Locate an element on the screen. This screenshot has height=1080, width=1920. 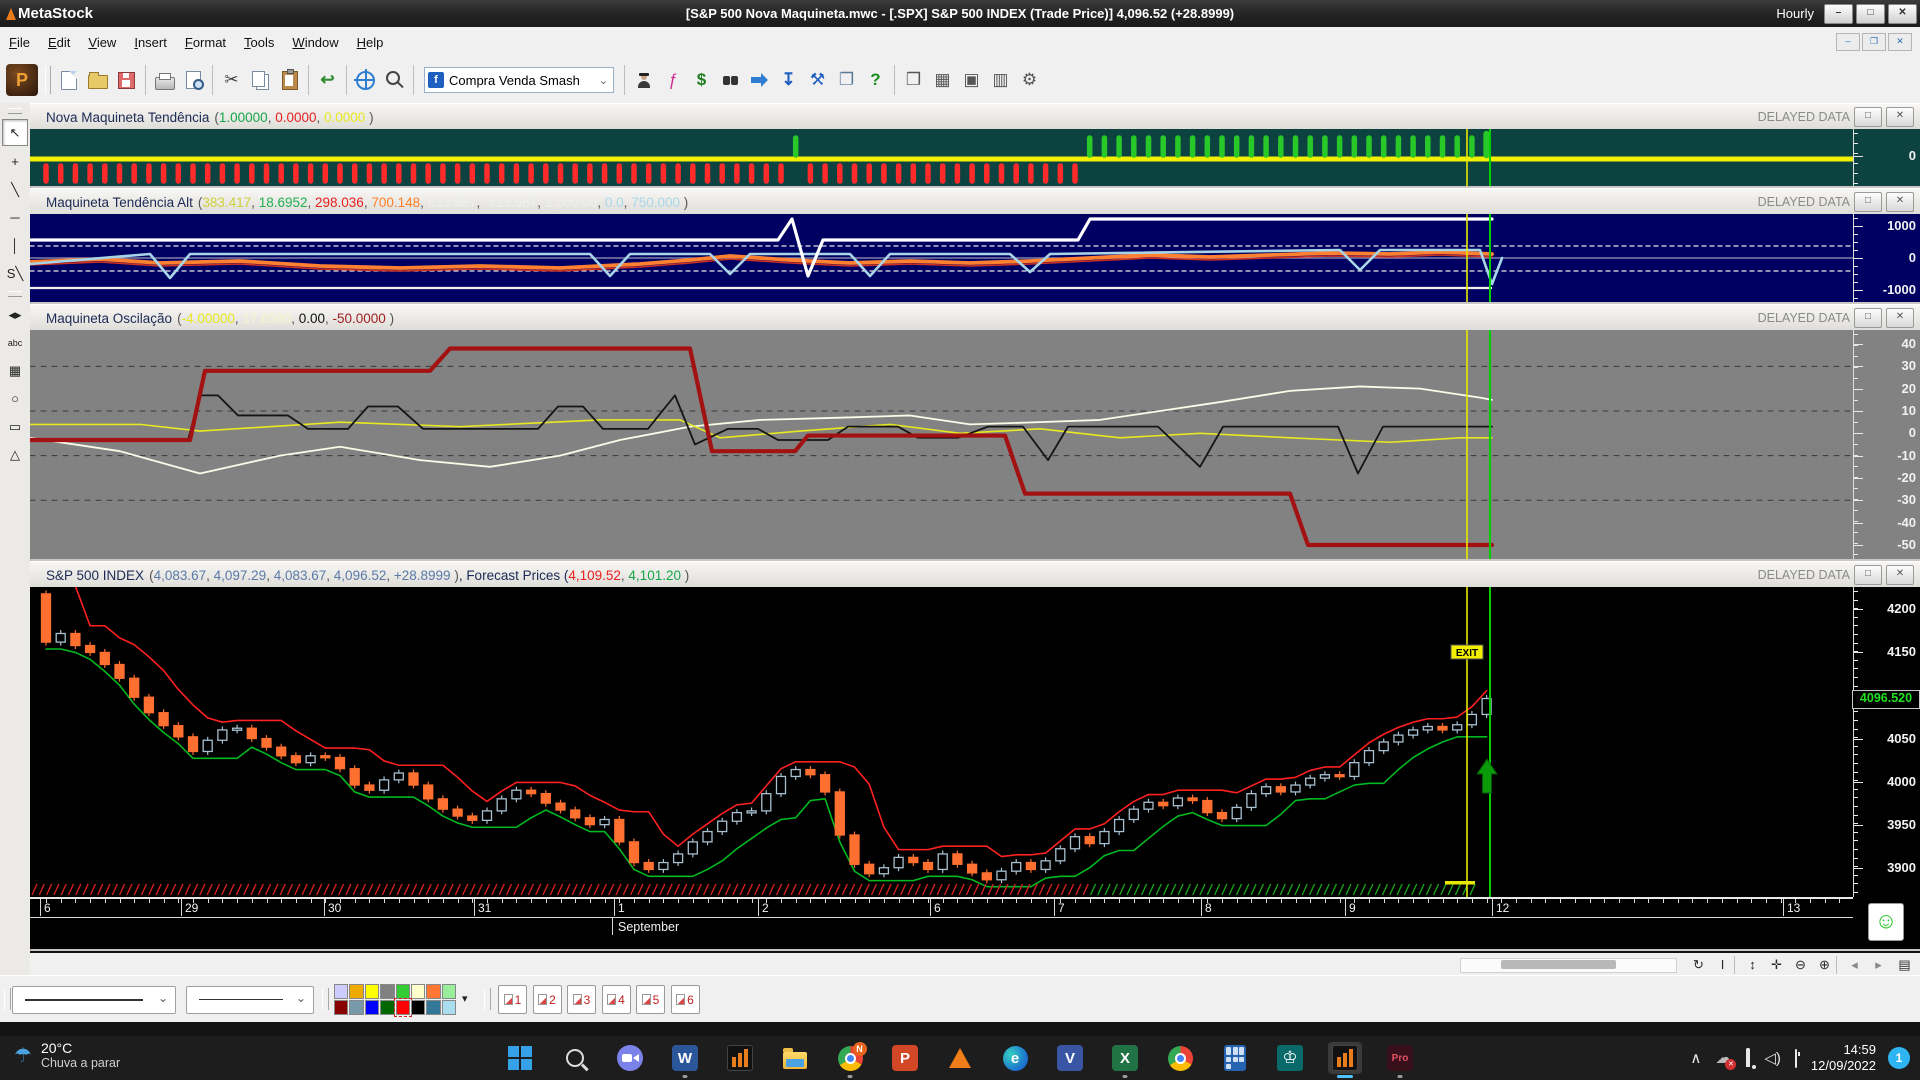
volume-icon: ◁) is located at coordinates (1772, 1058).